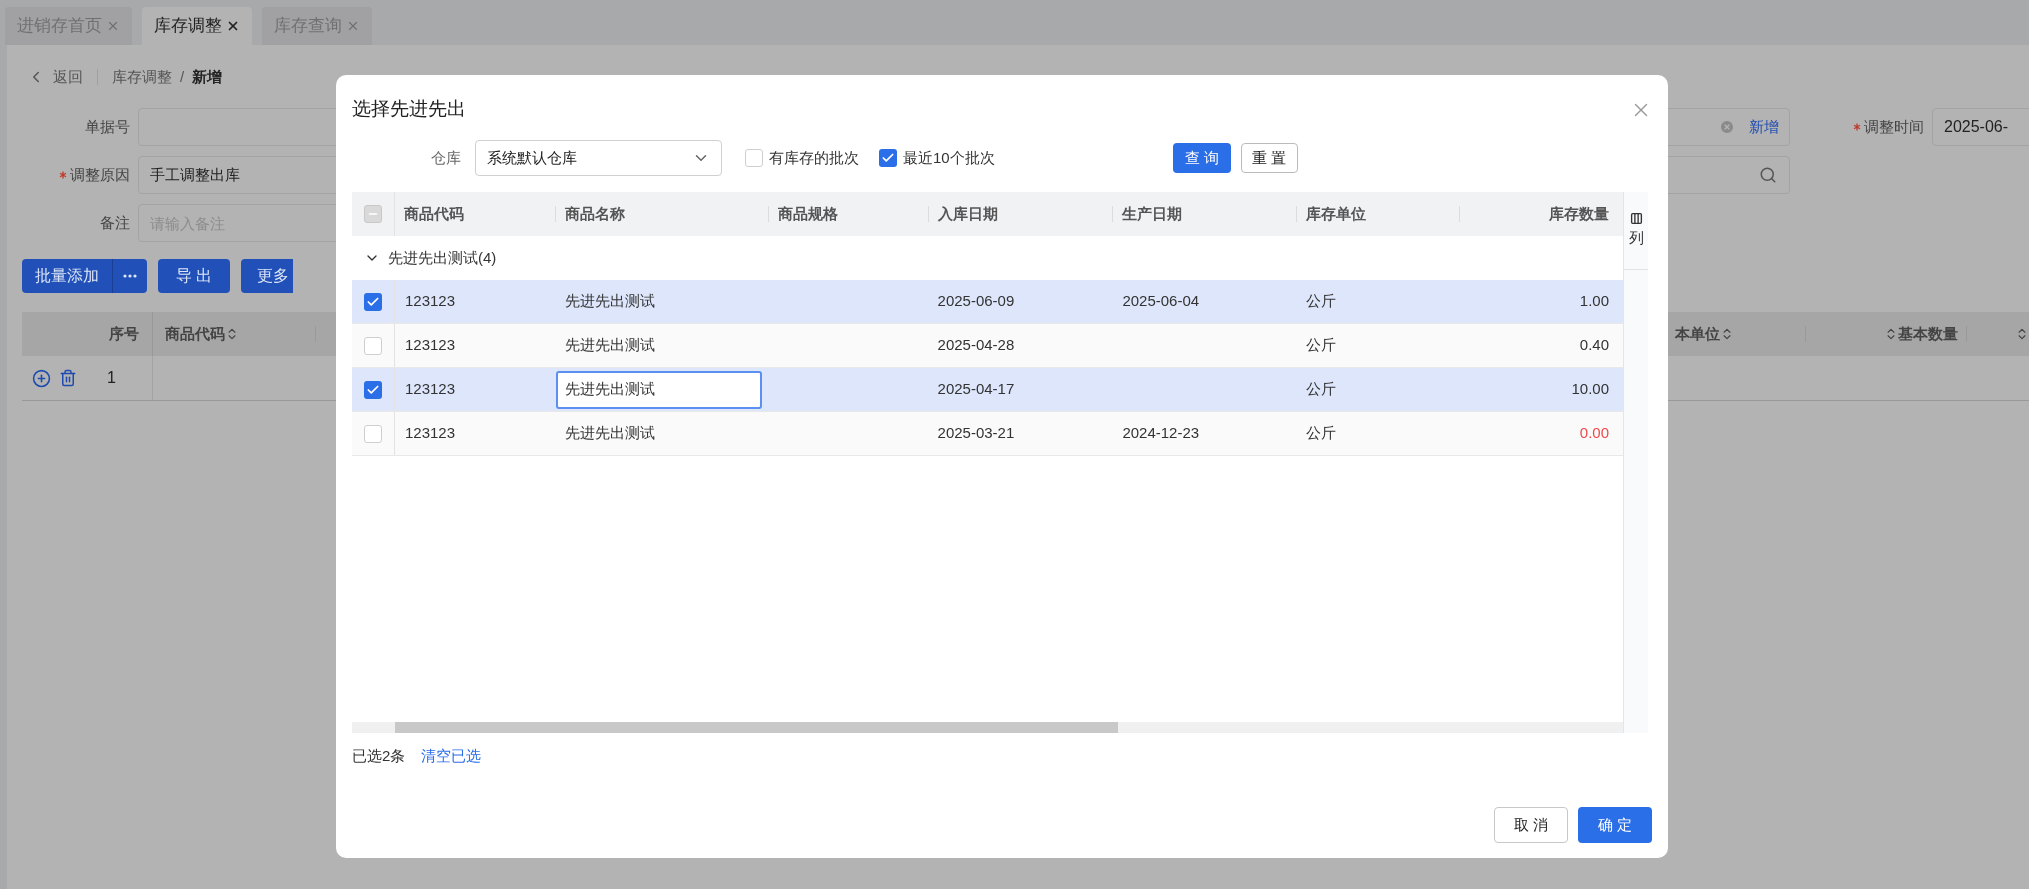 The width and height of the screenshot is (2029, 889). What do you see at coordinates (1336, 213) in the screenshot?
I see `column-header: 库存单位` at bounding box center [1336, 213].